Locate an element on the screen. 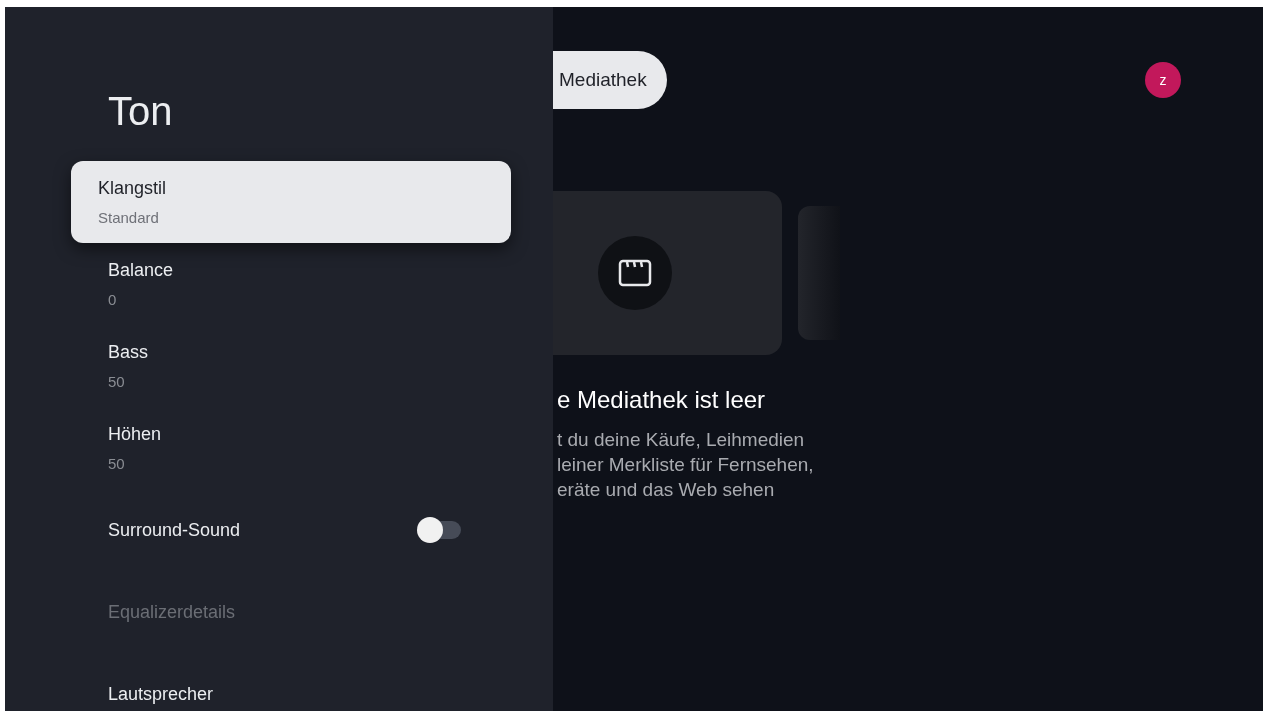 Image resolution: width=1263 pixels, height=711 pixels. toggle-switch is located at coordinates (439, 530).